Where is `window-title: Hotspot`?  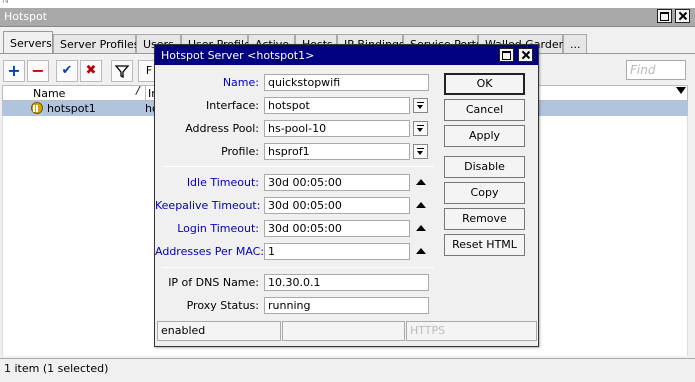 window-title: Hotspot is located at coordinates (26, 16).